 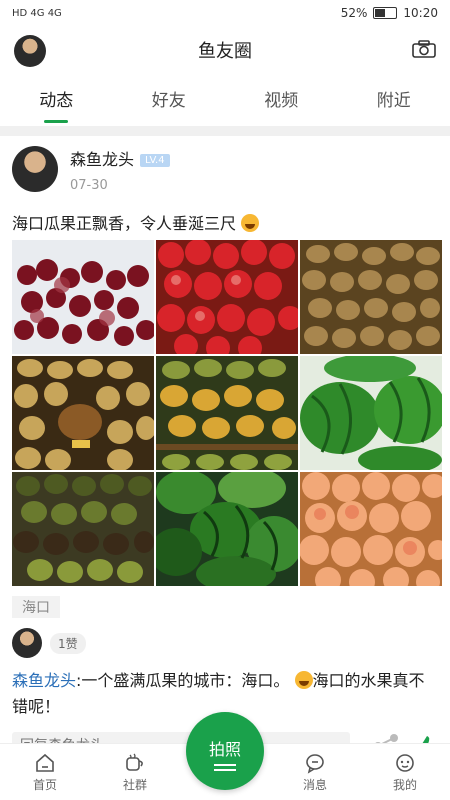 I want to click on nav-messages: 消息, so click(x=315, y=772).